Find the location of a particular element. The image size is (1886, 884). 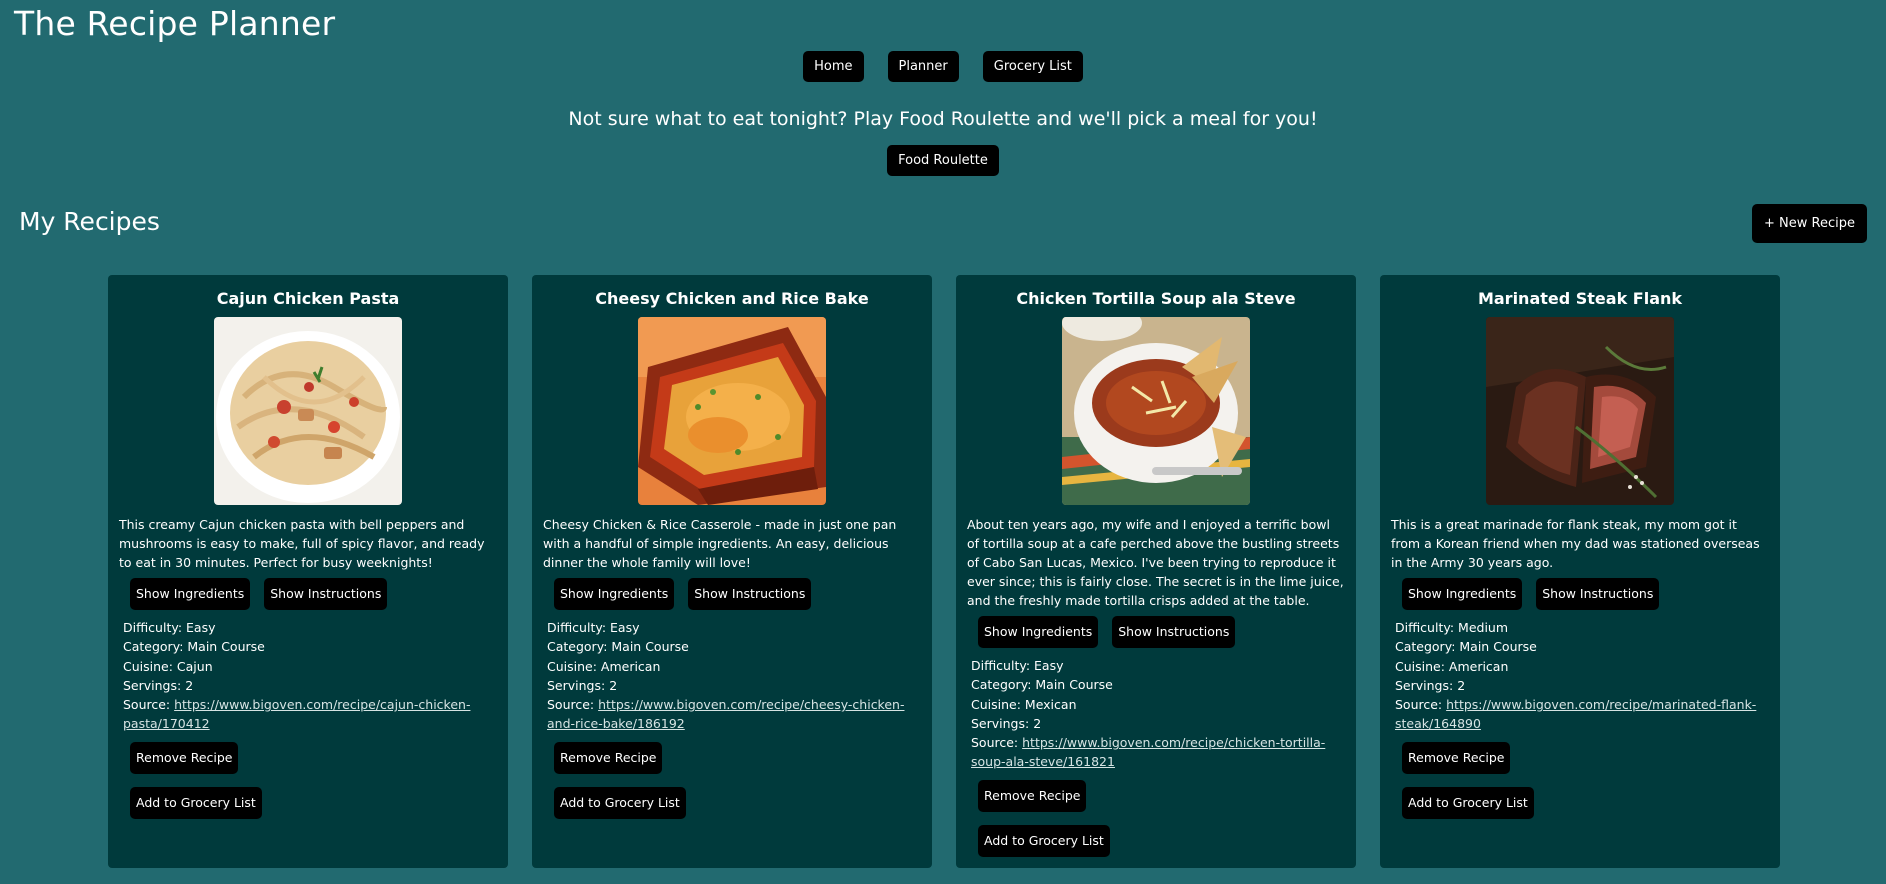

food-roulette-container: Food Roulette is located at coordinates (943, 160).